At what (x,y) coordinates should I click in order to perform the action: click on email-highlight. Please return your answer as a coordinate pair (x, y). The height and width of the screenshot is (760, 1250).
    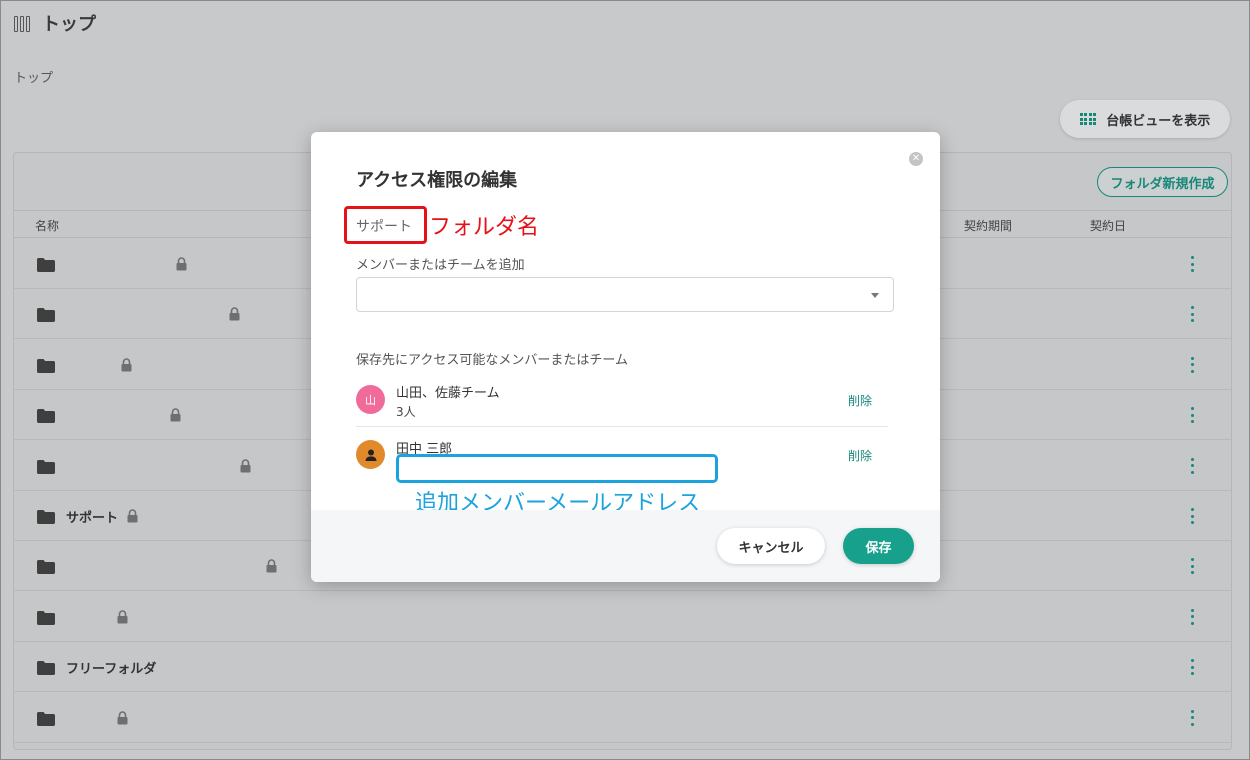
    Looking at the image, I should click on (557, 468).